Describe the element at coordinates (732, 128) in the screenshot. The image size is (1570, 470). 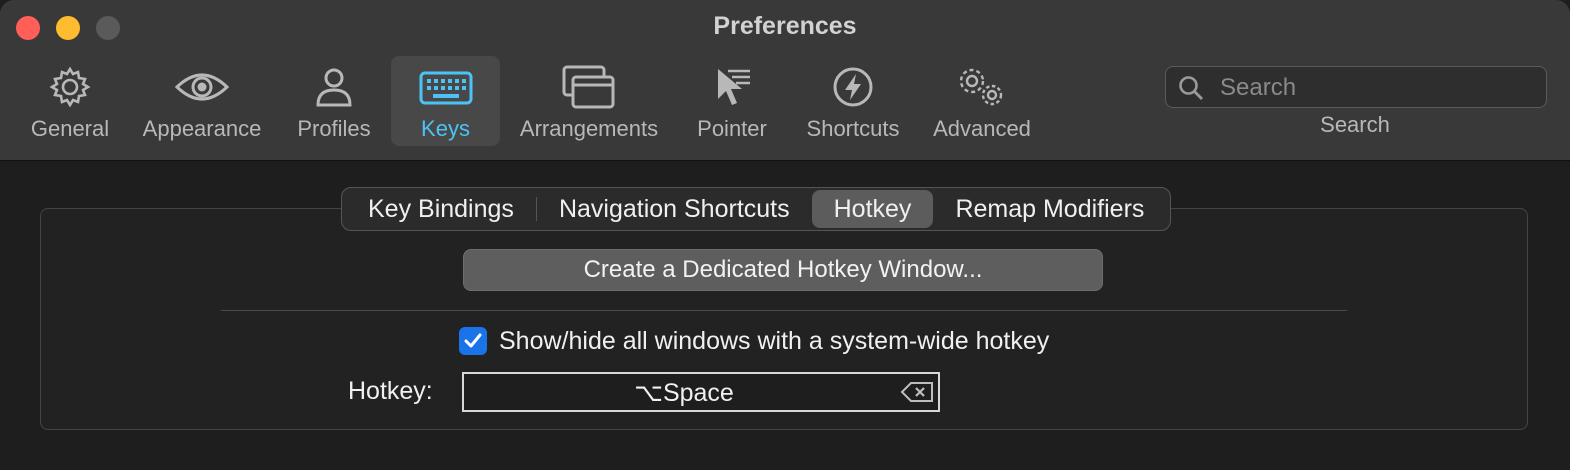
I see `toolbar-label-pointer: Pointer` at that location.